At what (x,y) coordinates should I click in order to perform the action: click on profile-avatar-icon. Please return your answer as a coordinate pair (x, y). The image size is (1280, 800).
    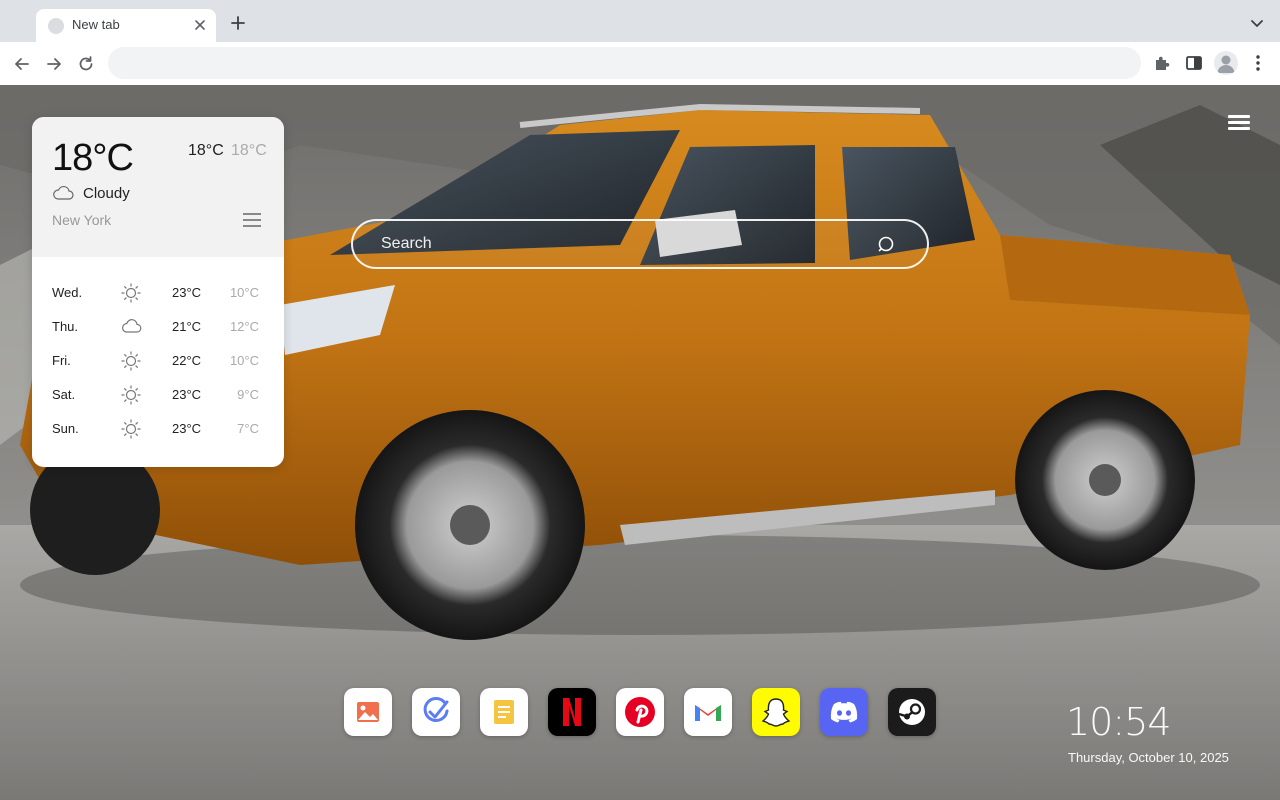
    Looking at the image, I should click on (1226, 63).